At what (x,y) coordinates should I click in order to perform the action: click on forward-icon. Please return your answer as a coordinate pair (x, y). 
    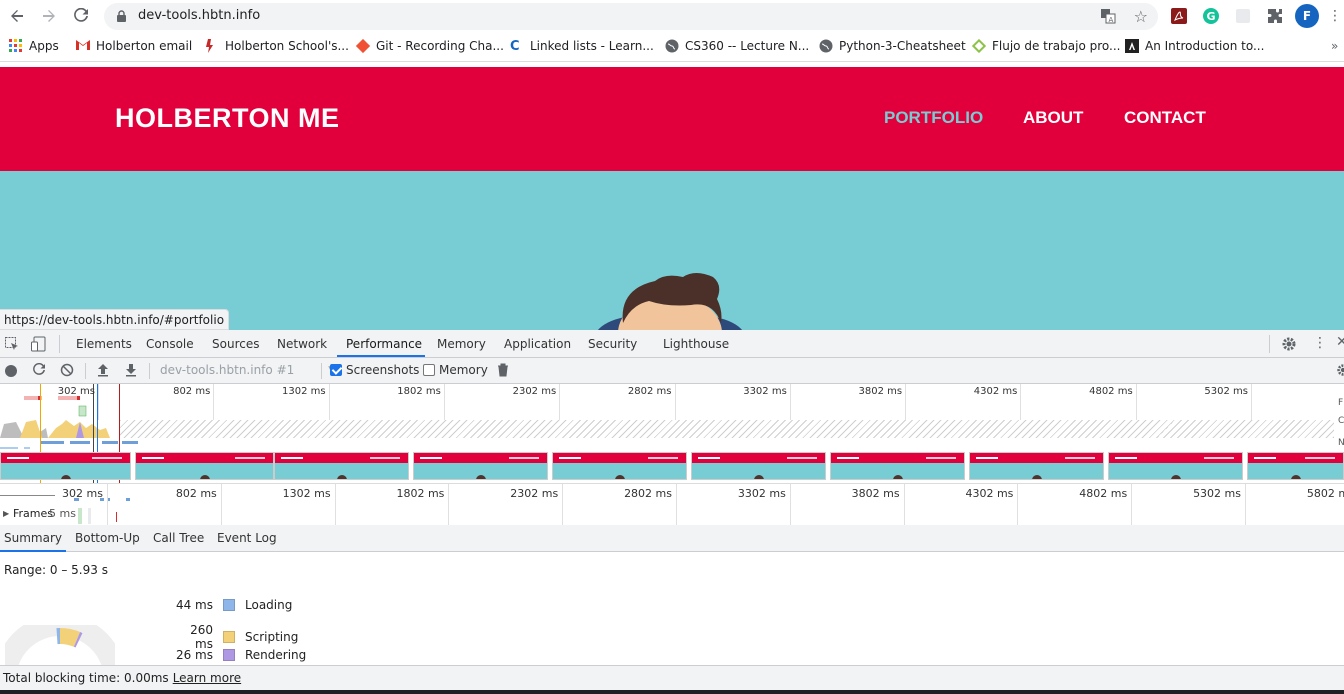
    Looking at the image, I should click on (49, 16).